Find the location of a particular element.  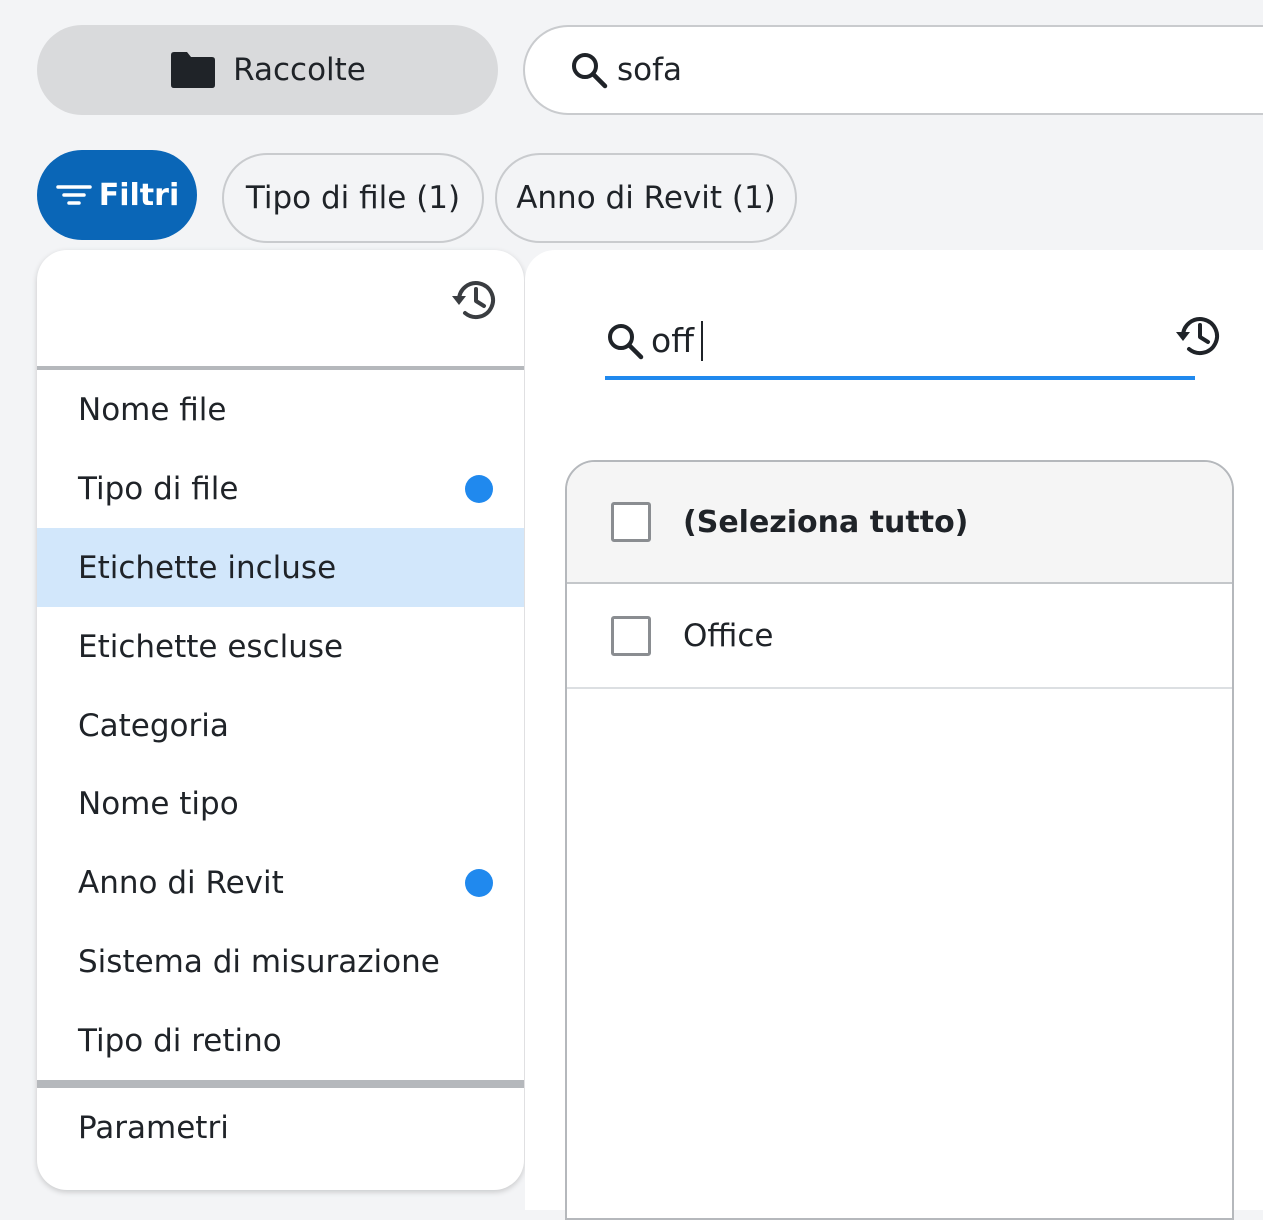

panel-item-label: Anno di Revit is located at coordinates (181, 882).